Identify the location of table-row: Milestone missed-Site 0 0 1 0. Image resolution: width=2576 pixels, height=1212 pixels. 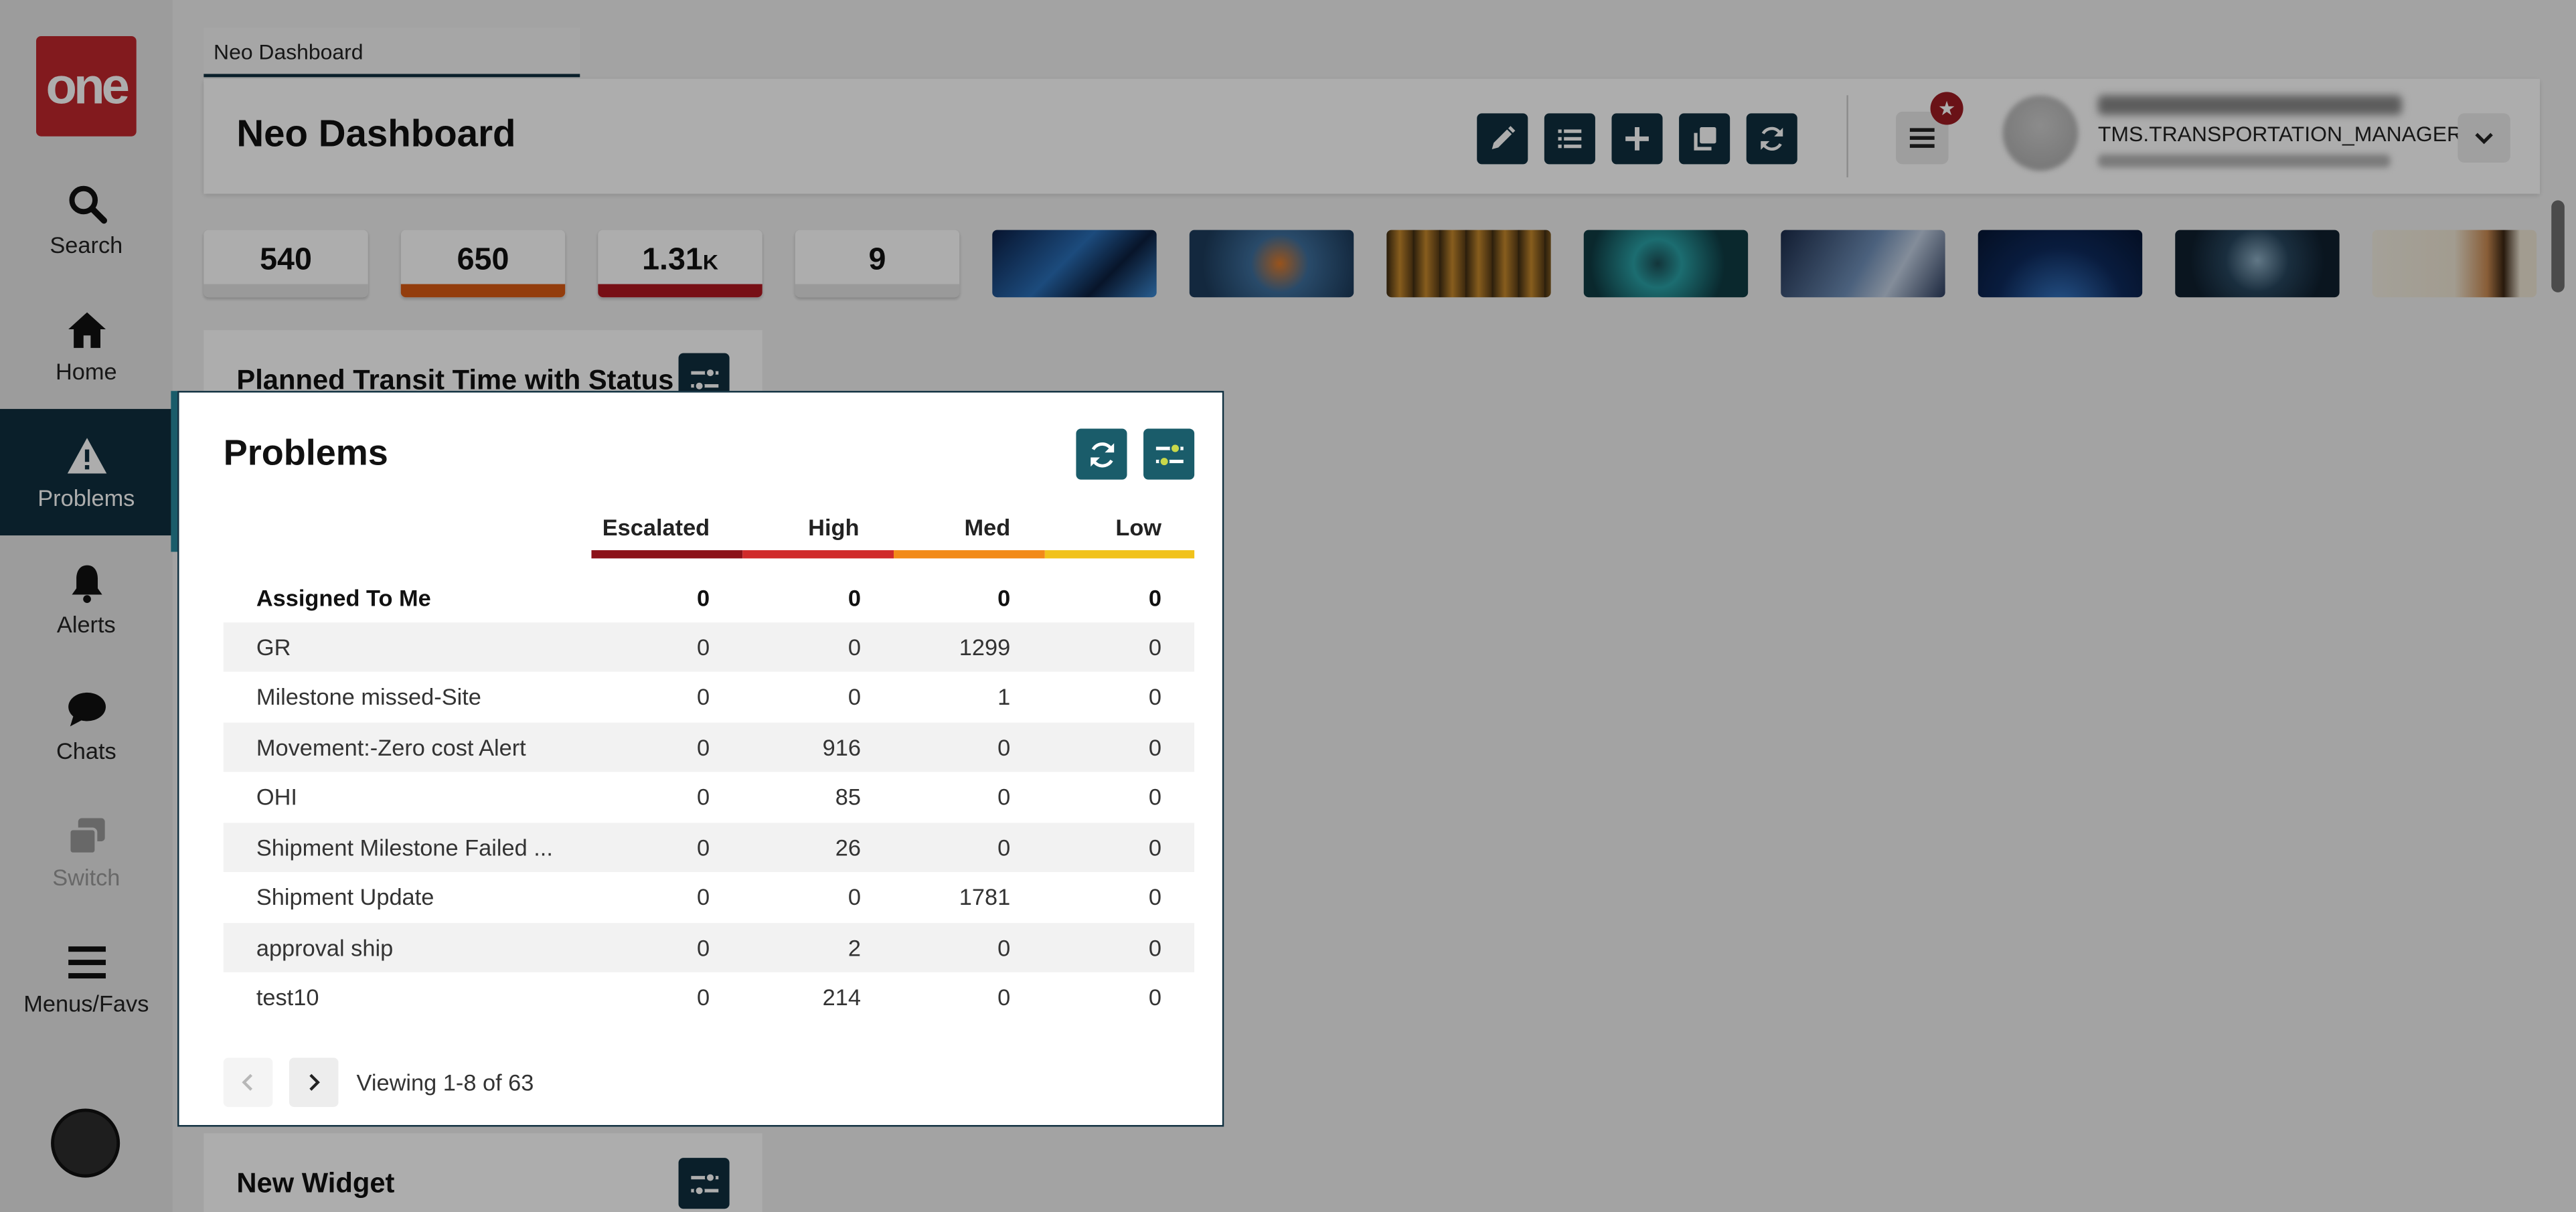
(709, 697).